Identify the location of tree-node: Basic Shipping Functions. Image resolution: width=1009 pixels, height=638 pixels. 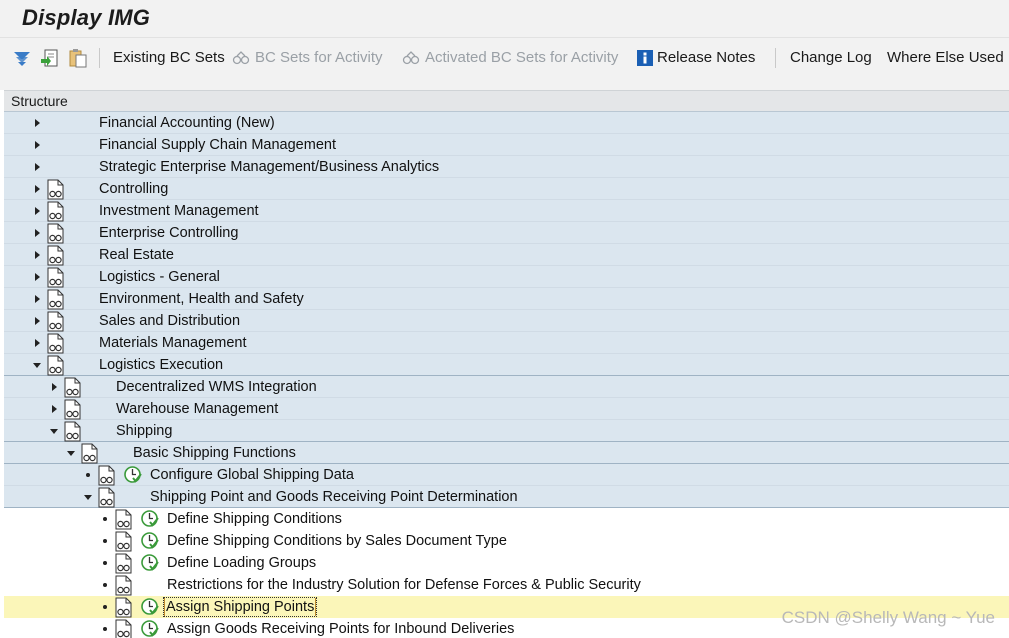
(506, 453).